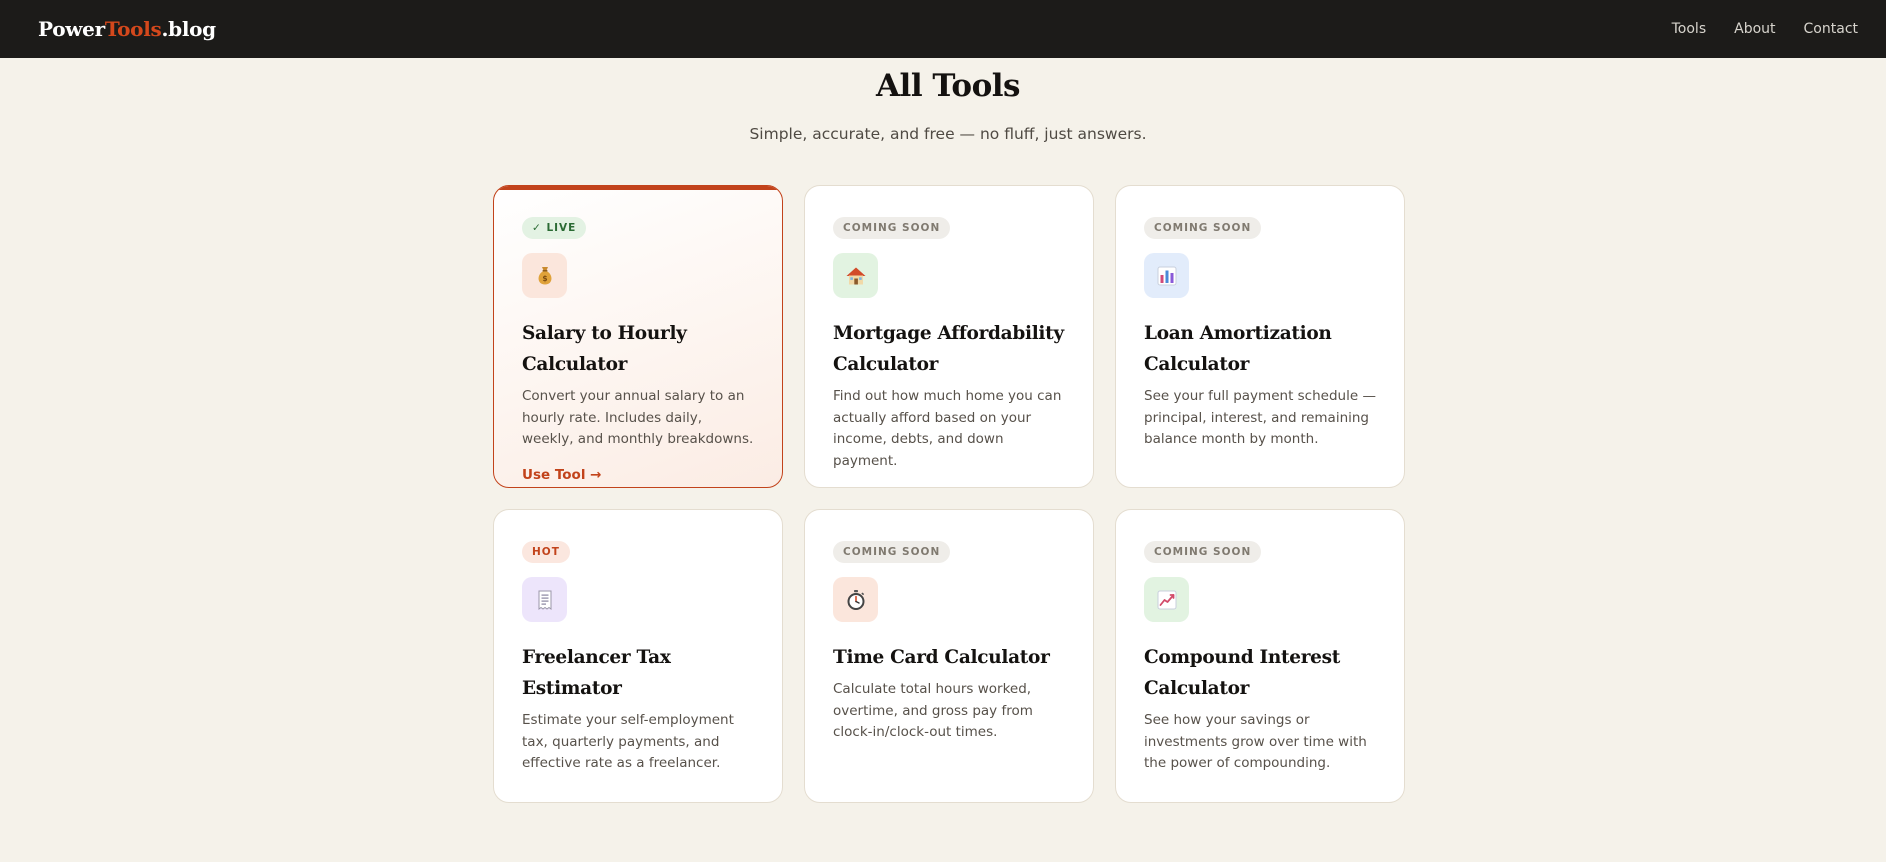  I want to click on house-icon, so click(855, 275).